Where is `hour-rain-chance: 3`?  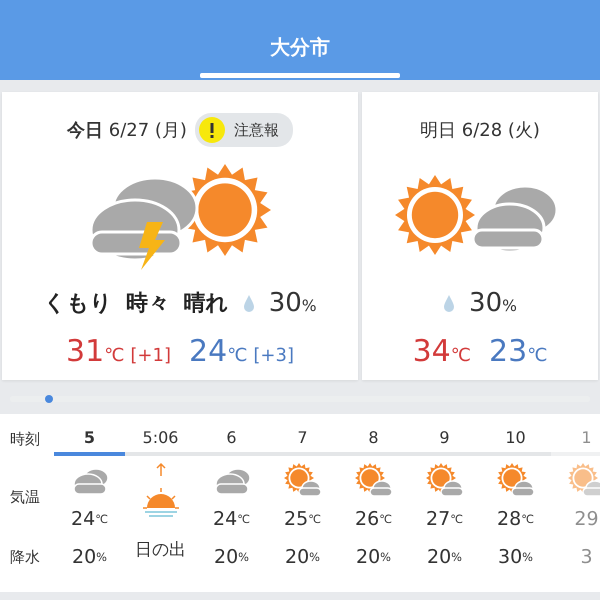
hour-rain-chance: 3 is located at coordinates (586, 557).